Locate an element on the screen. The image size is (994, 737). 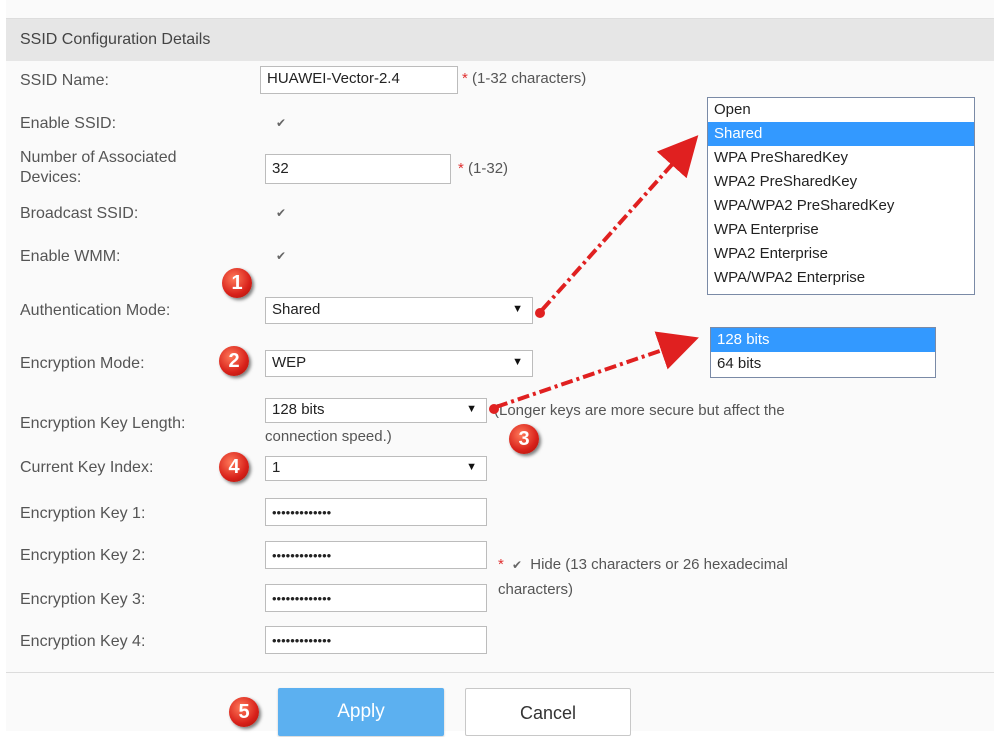
assoc-devices-input: 32 is located at coordinates (358, 169).